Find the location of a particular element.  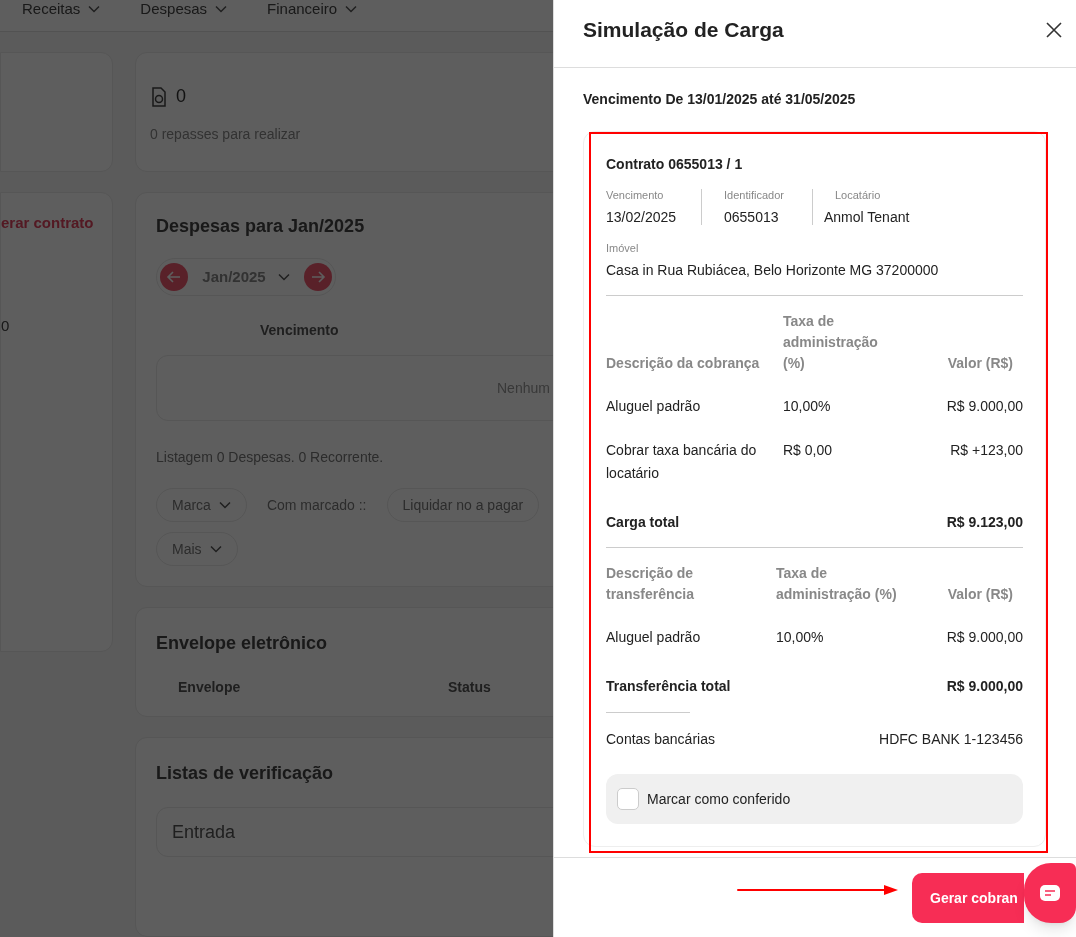

chat-button is located at coordinates (1050, 893).